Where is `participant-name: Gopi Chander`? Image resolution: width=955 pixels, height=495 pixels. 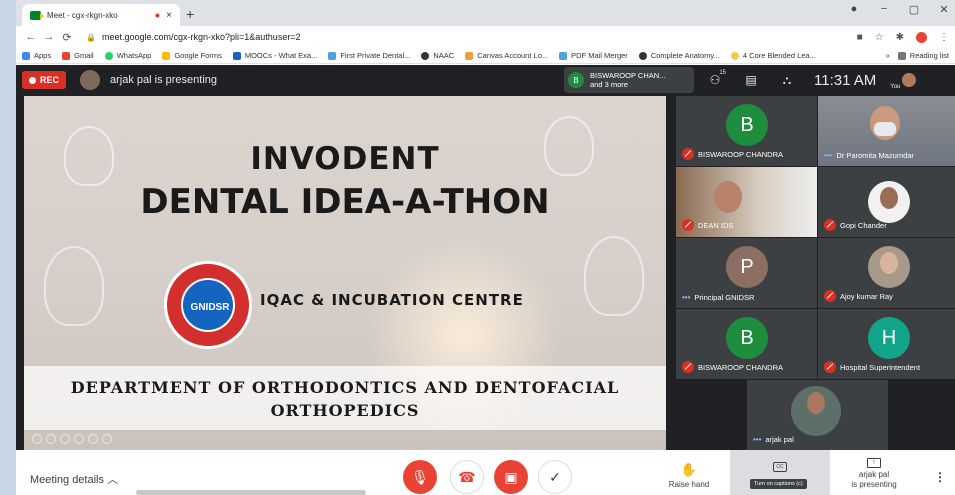
participant-name: Gopi Chander is located at coordinates (863, 225).